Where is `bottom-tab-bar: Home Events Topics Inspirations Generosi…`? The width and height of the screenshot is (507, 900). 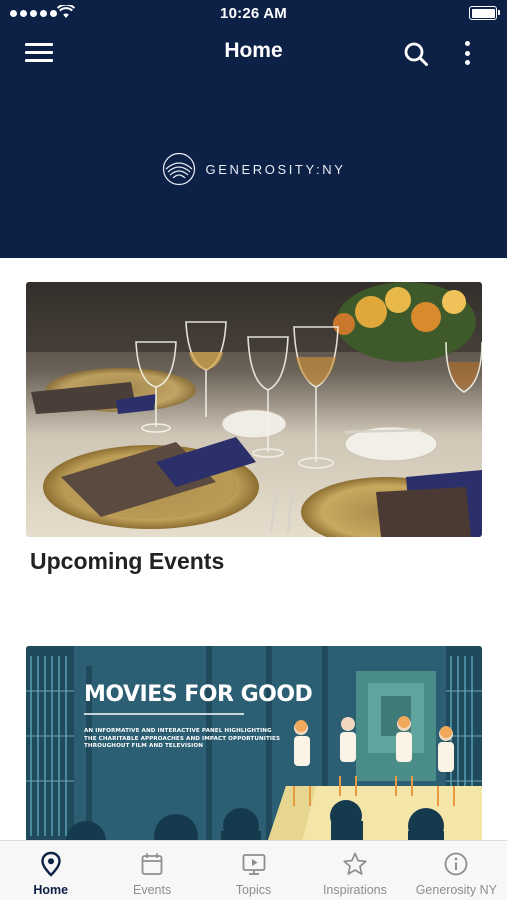 bottom-tab-bar: Home Events Topics Inspirations Generosi… is located at coordinates (253, 870).